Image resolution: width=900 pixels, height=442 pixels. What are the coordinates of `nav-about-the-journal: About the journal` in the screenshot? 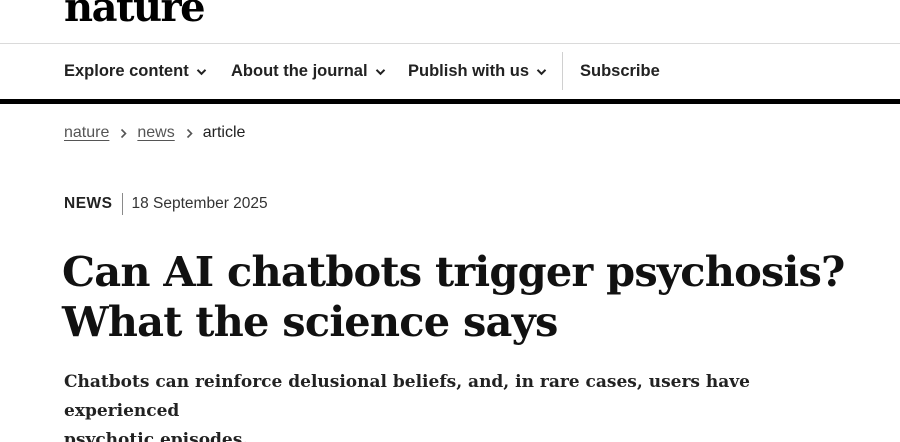 It's located at (308, 71).